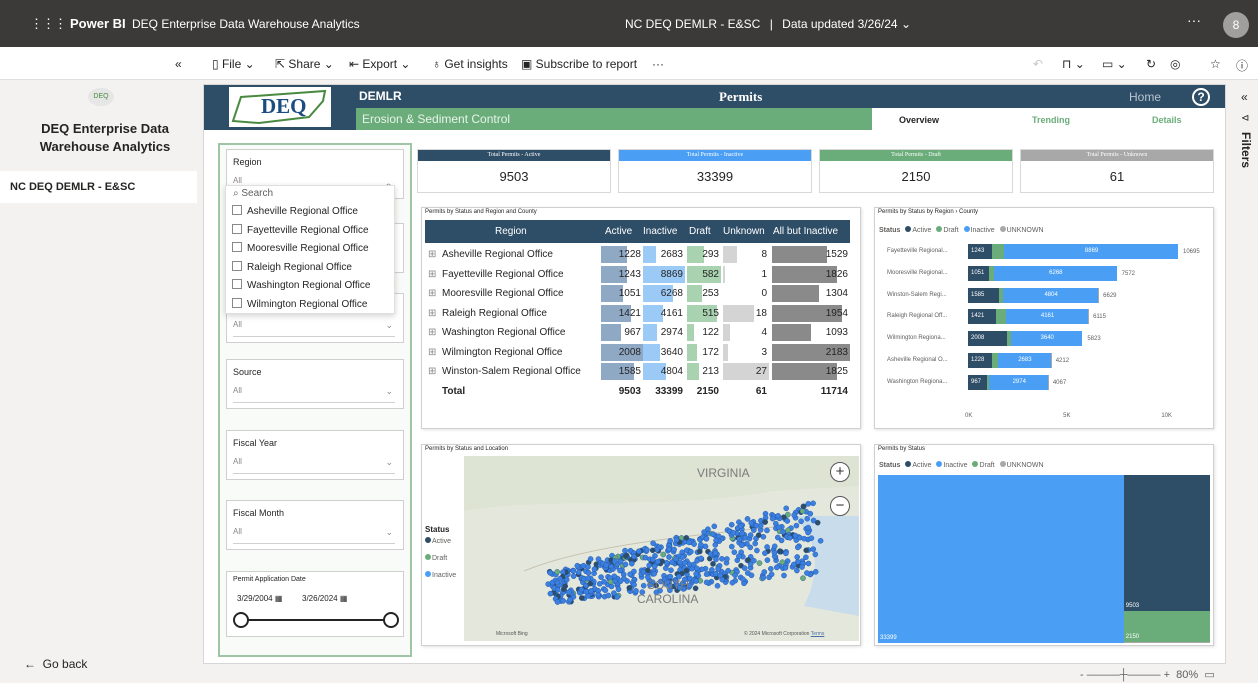 The width and height of the screenshot is (1258, 683). Describe the element at coordinates (295, 211) in the screenshot. I see `region-option: Asheville Regional Office` at that location.